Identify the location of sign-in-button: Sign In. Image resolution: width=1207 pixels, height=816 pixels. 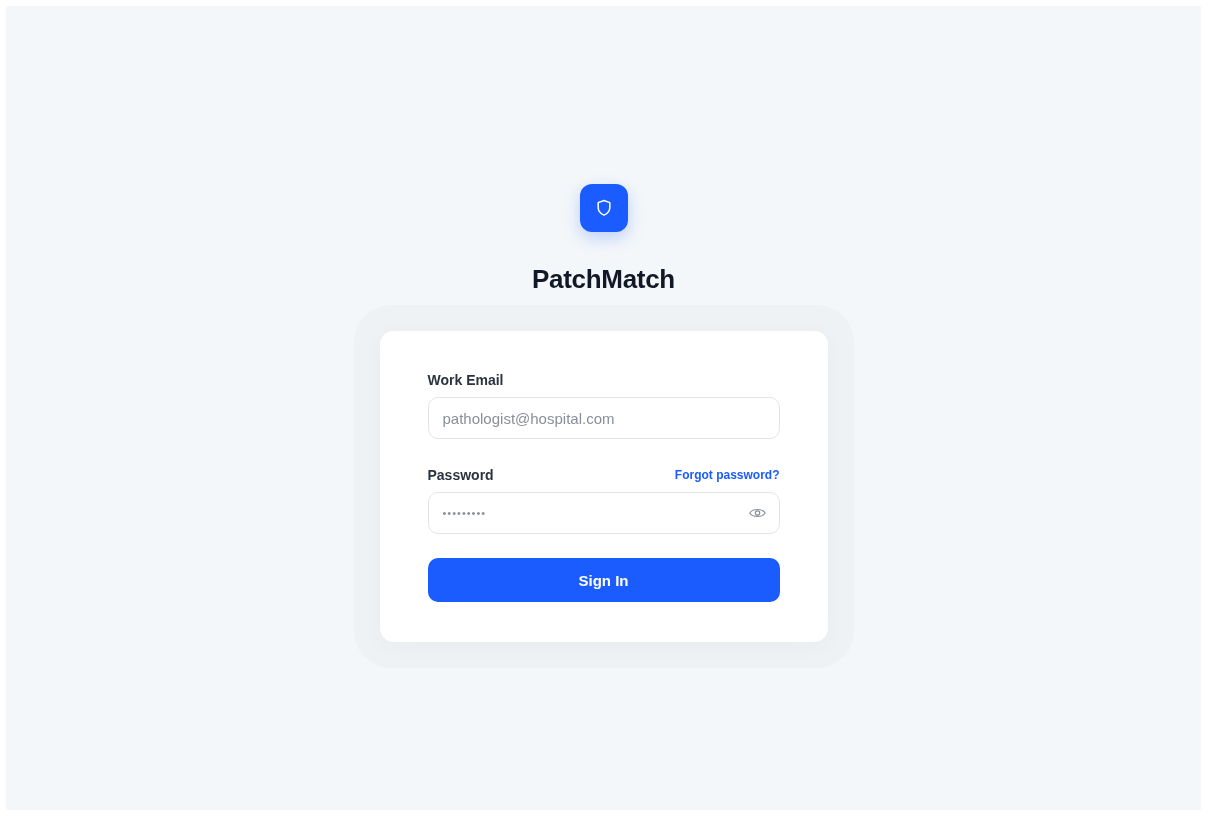
(603, 580).